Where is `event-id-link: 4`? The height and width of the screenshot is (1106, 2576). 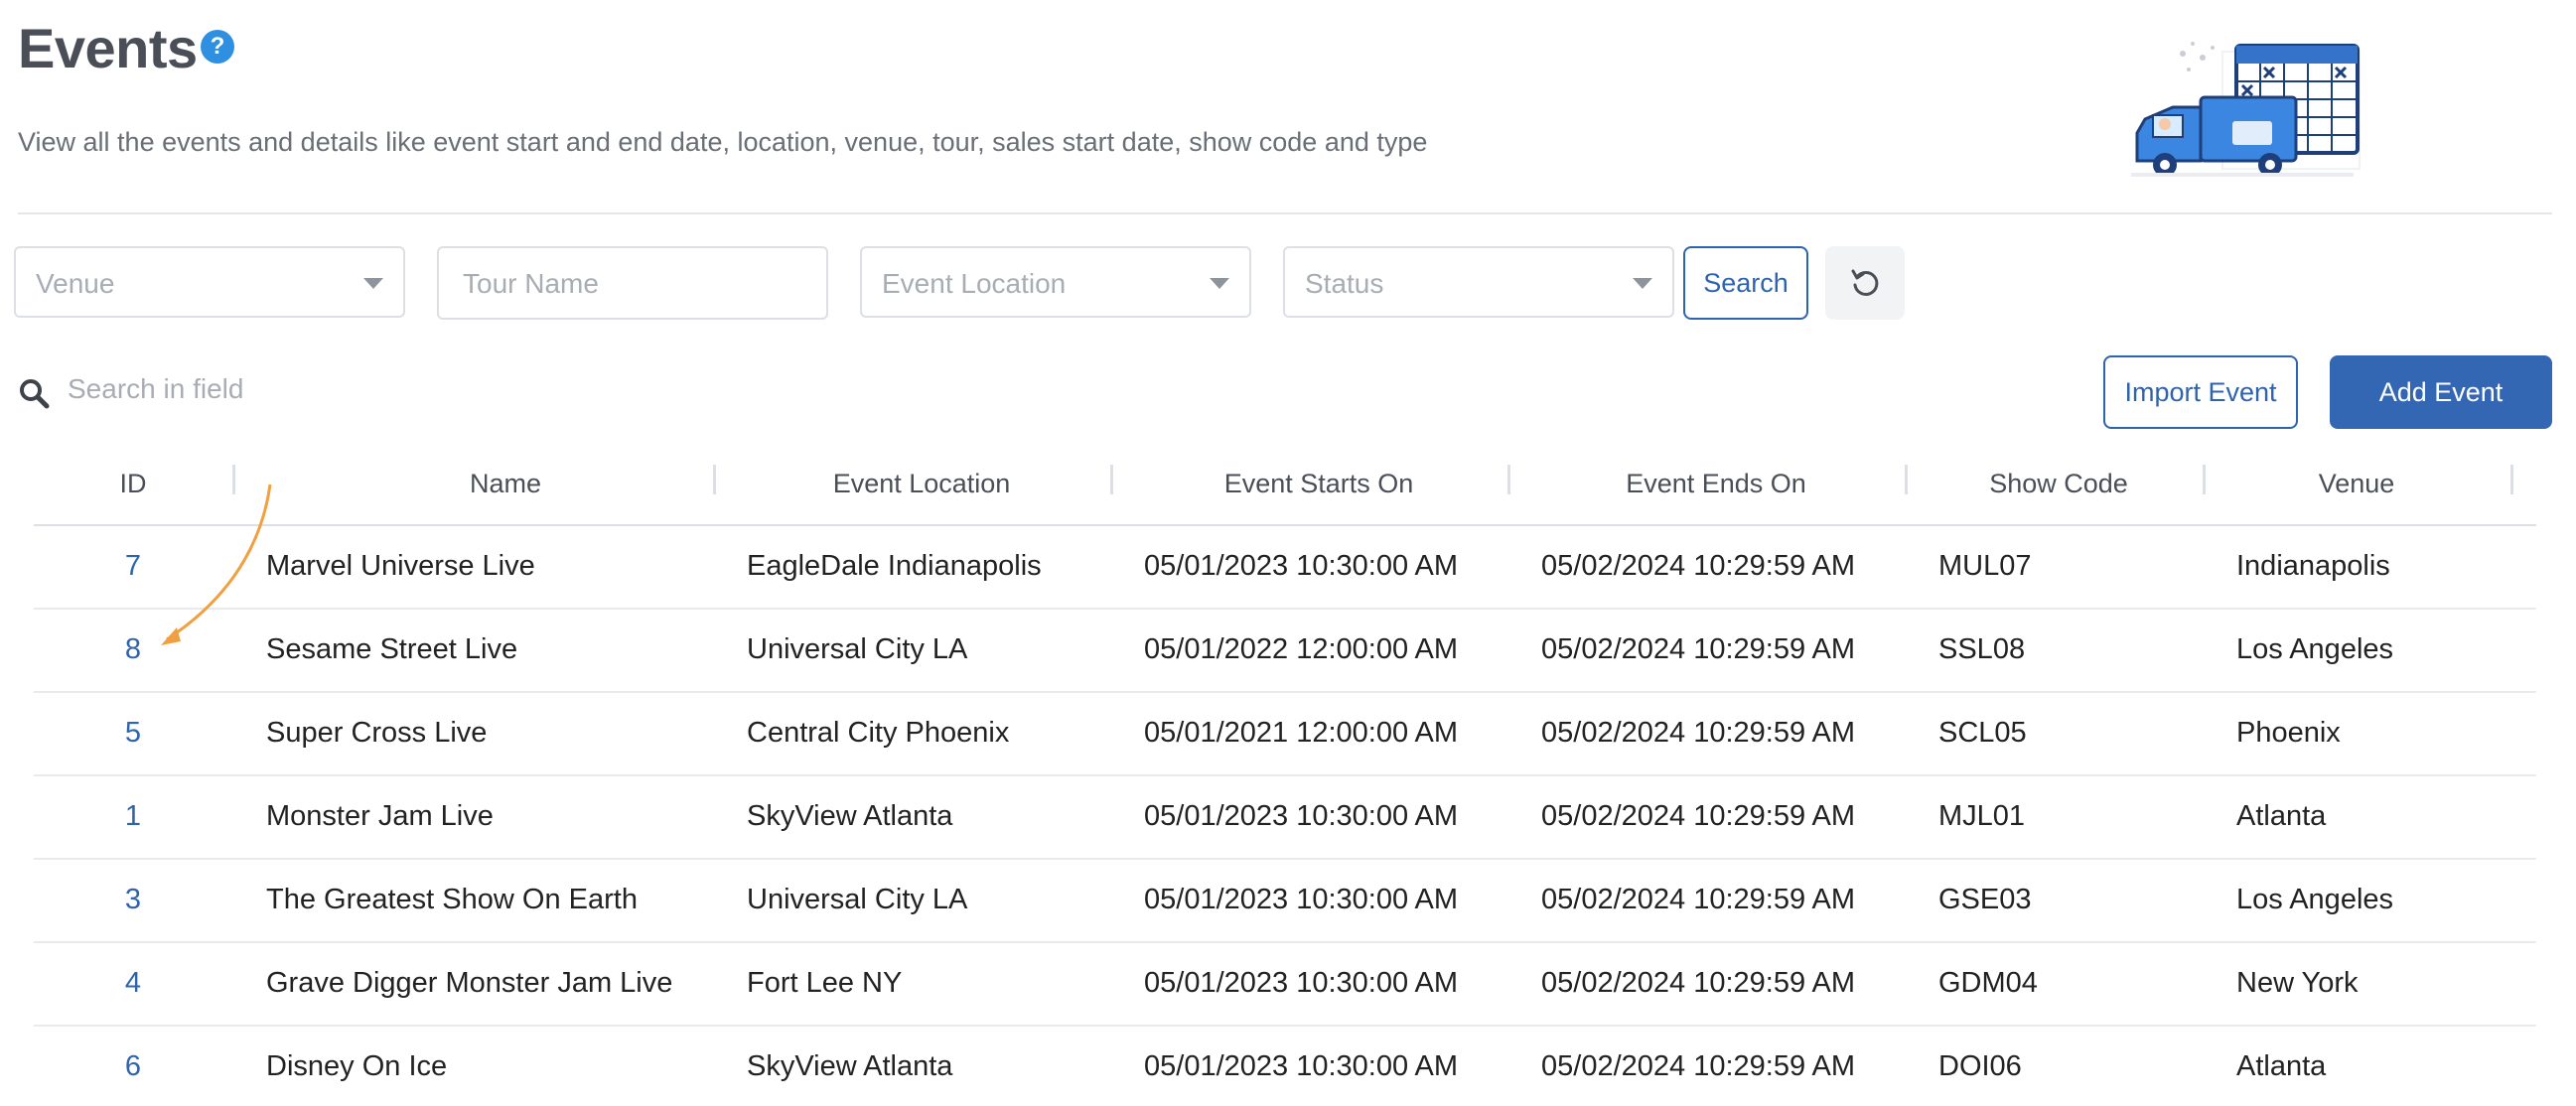 event-id-link: 4 is located at coordinates (133, 983).